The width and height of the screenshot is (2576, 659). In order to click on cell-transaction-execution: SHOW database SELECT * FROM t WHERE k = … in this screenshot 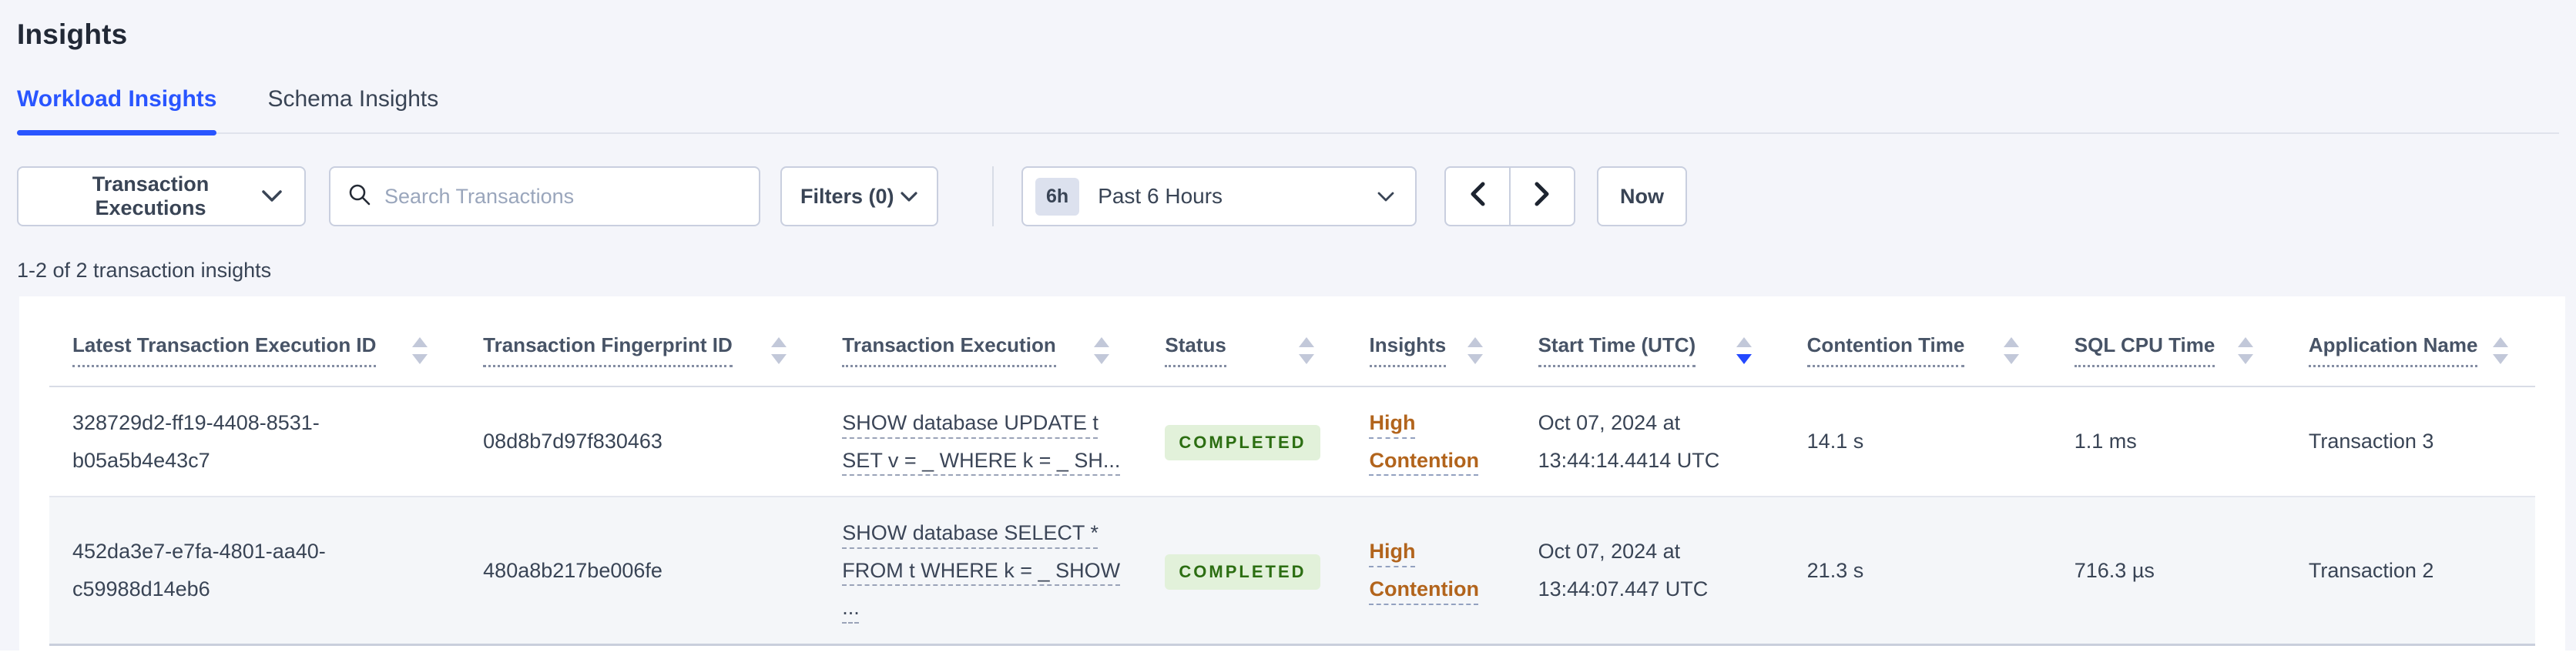, I will do `click(980, 570)`.